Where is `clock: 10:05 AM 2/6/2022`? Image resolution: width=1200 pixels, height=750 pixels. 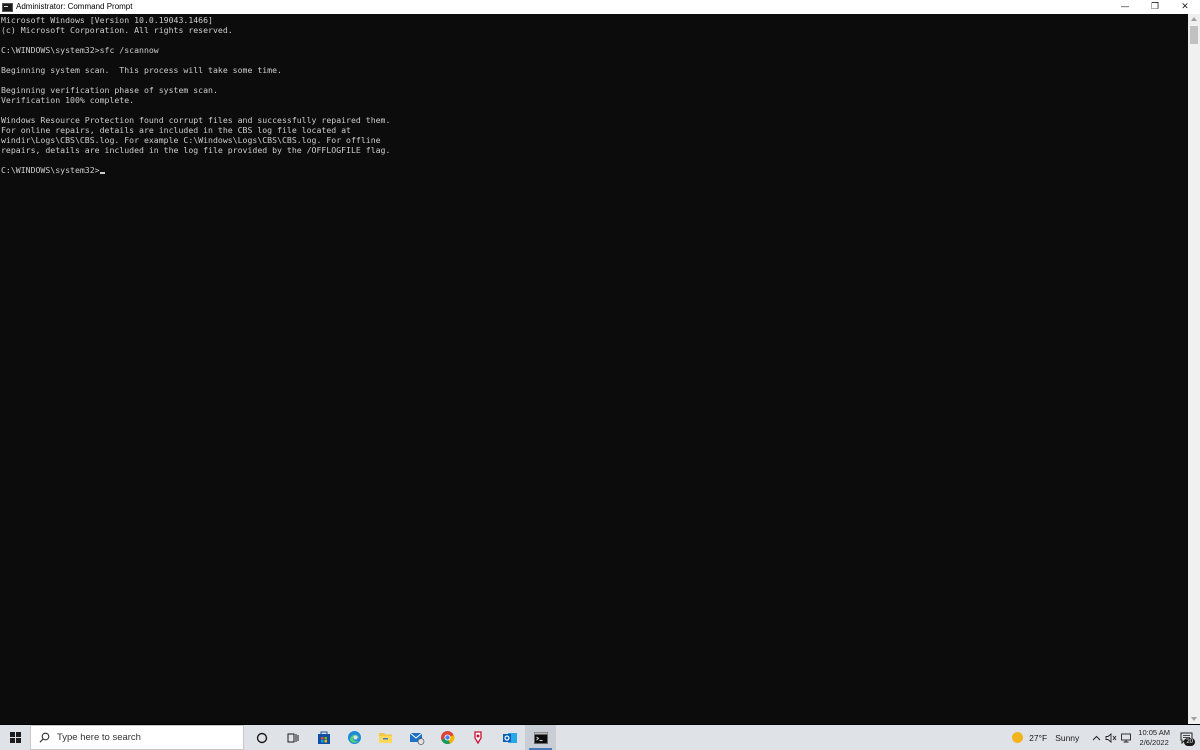 clock: 10:05 AM 2/6/2022 is located at coordinates (1154, 738).